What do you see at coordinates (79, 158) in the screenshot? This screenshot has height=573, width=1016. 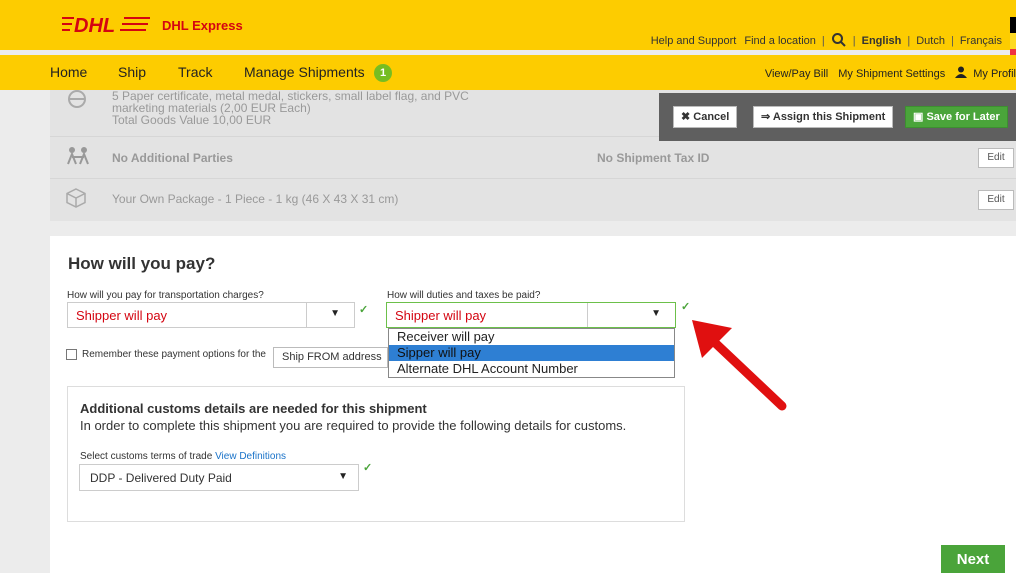 I see `parties-icon` at bounding box center [79, 158].